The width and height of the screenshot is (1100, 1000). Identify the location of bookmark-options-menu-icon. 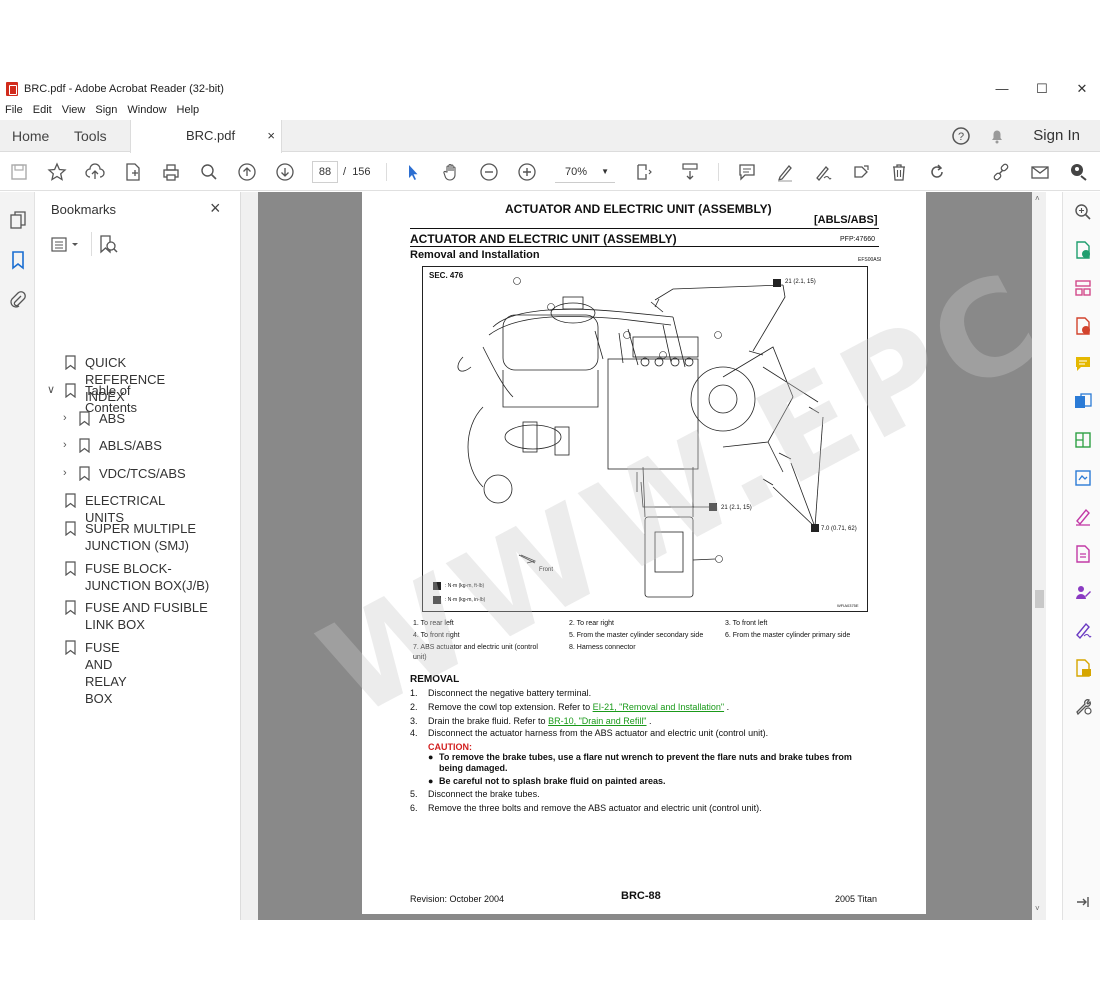
(66, 245).